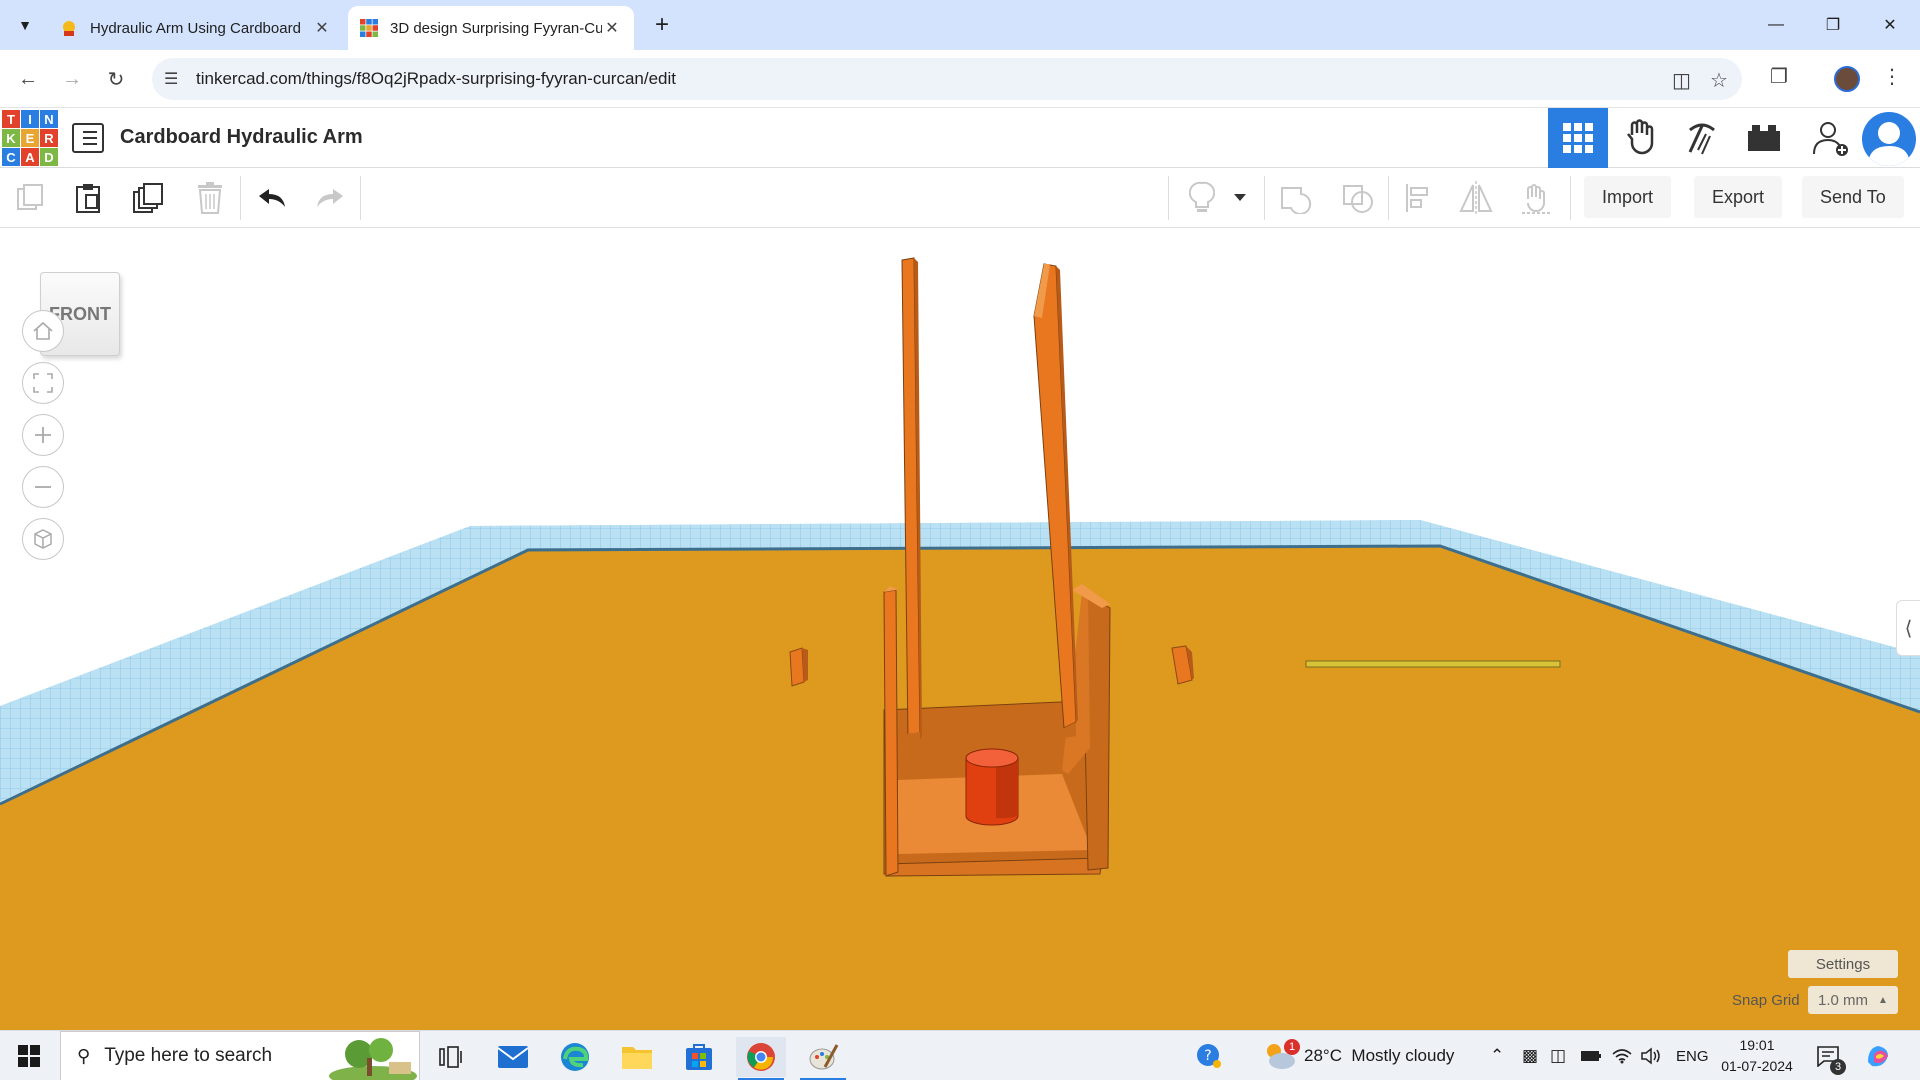  I want to click on holder-left-wall, so click(891, 731).